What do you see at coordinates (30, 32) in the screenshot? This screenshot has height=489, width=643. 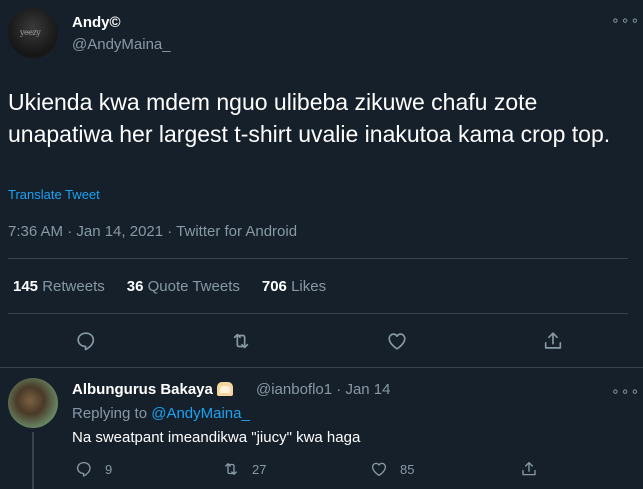 I see `avatar-shirt-text: yeezy` at bounding box center [30, 32].